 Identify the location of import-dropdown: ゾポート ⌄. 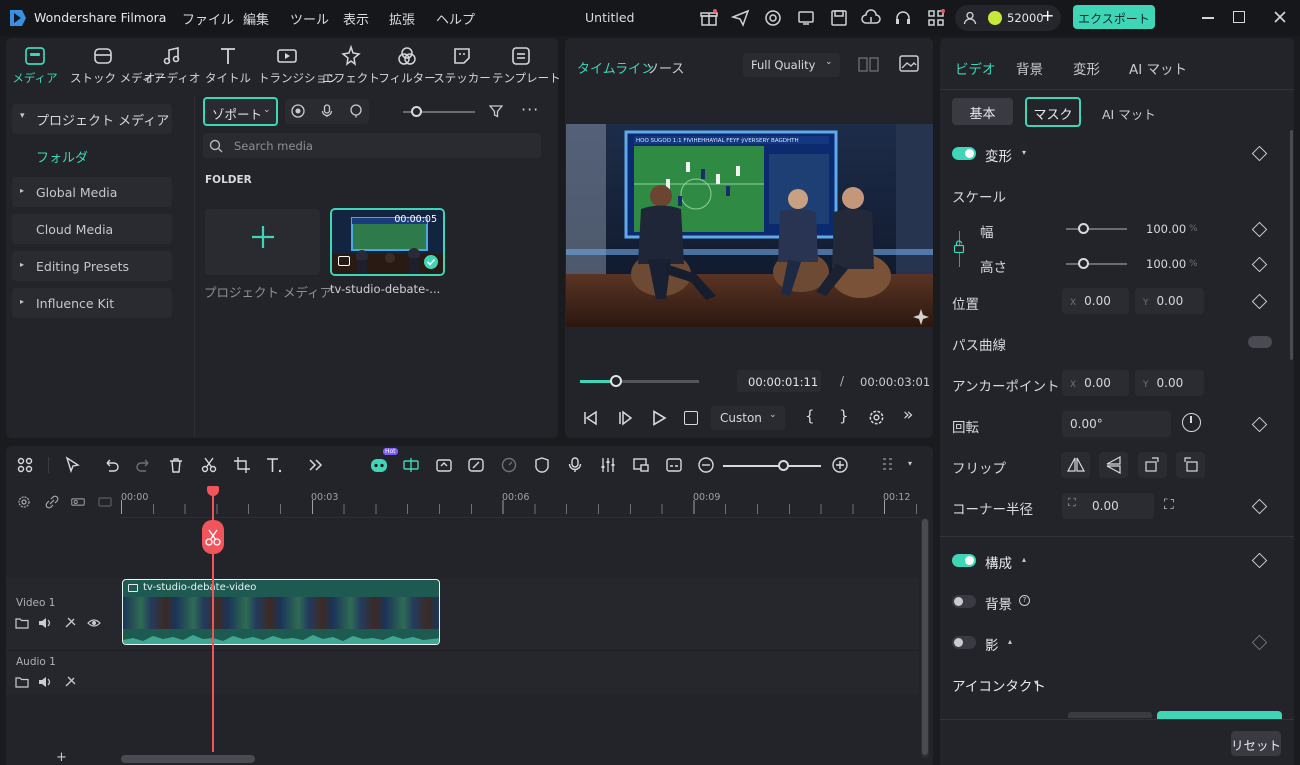
(240, 111).